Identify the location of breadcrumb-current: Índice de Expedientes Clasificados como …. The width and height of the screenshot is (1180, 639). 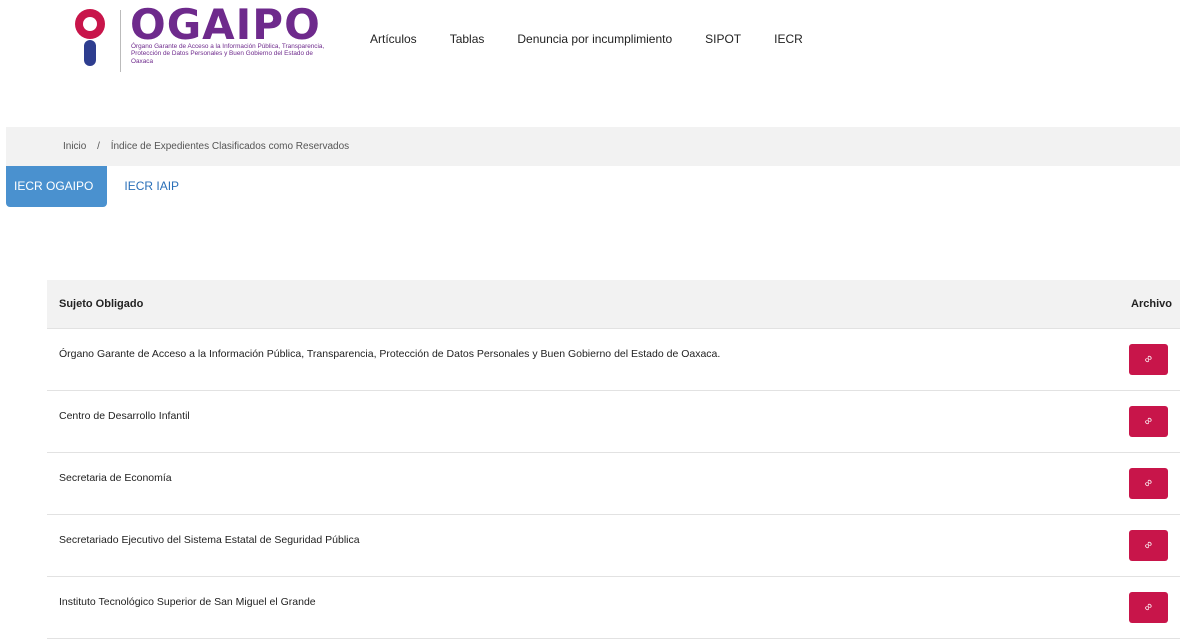
(230, 146).